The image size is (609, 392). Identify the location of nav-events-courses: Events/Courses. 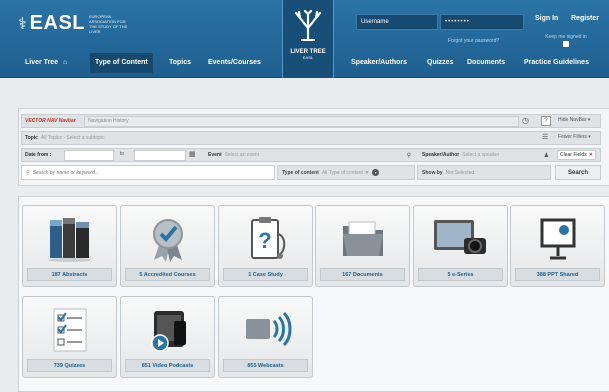
(234, 63).